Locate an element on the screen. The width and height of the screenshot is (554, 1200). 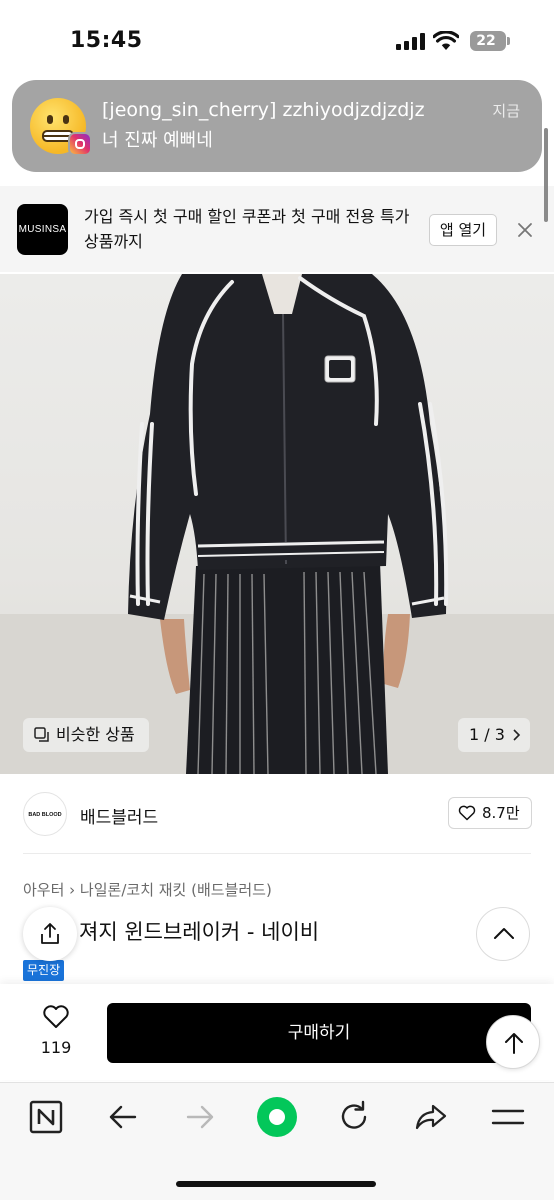
divider is located at coordinates (277, 853).